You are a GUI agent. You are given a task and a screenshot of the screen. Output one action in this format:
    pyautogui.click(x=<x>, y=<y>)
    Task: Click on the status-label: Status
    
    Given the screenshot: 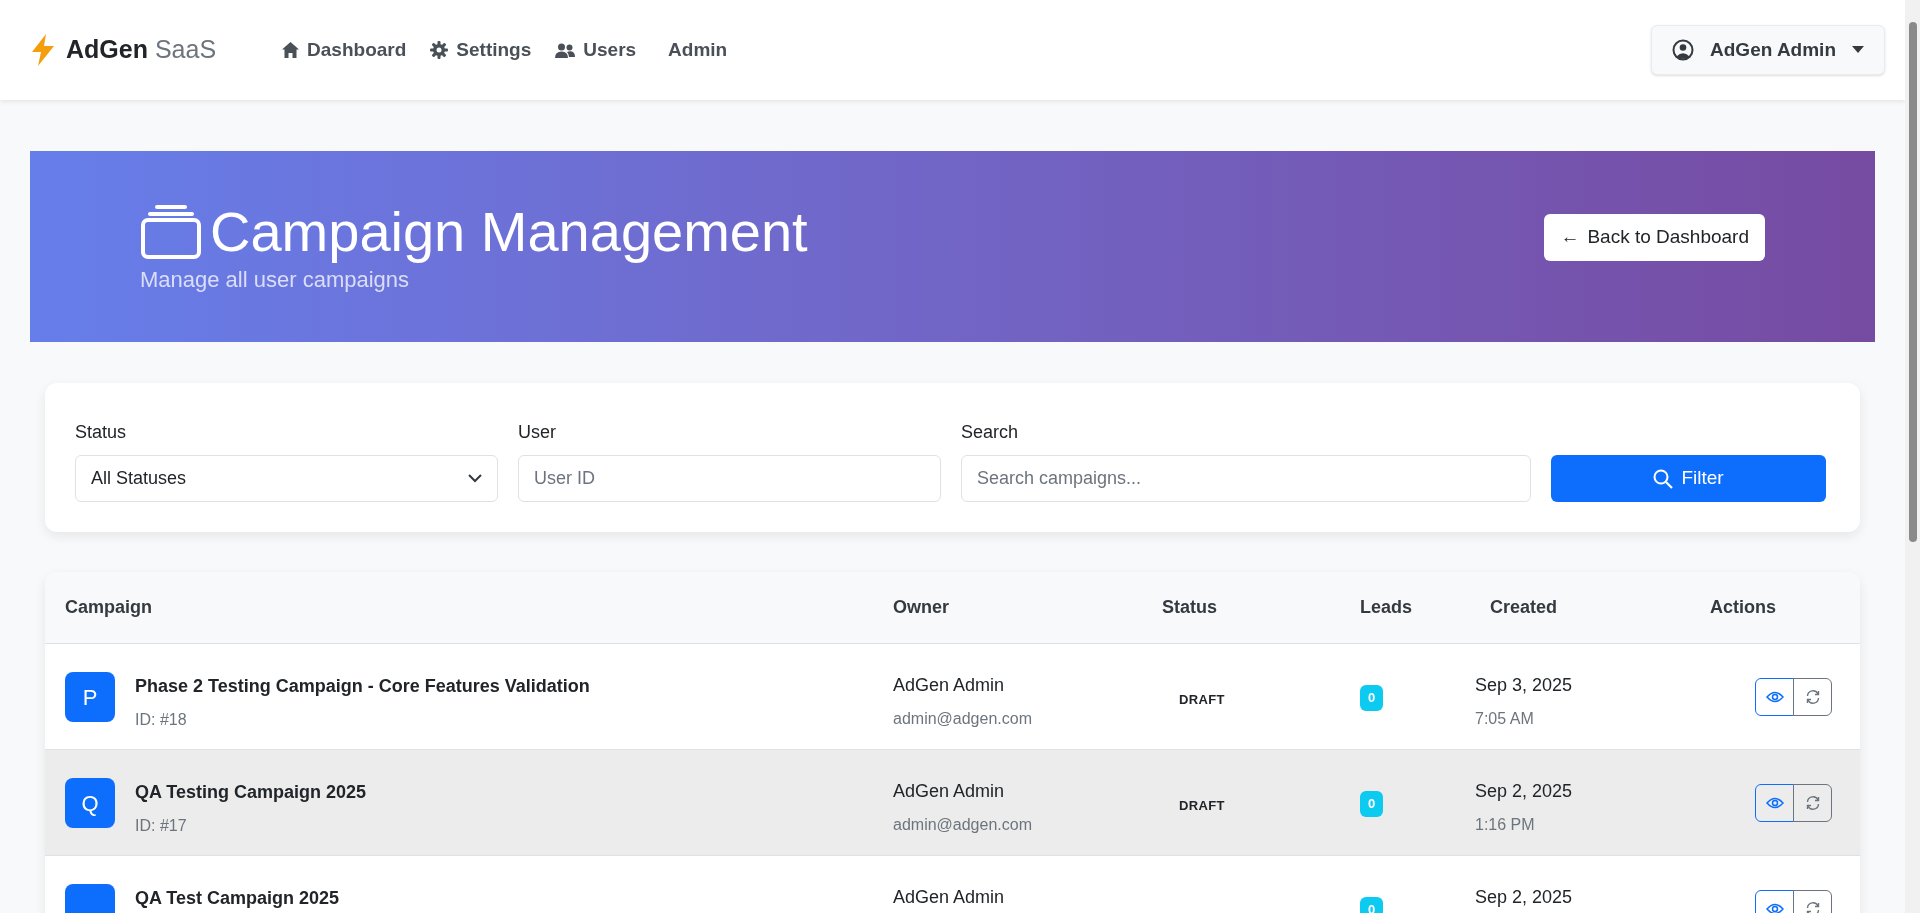 What is the action you would take?
    pyautogui.click(x=101, y=432)
    